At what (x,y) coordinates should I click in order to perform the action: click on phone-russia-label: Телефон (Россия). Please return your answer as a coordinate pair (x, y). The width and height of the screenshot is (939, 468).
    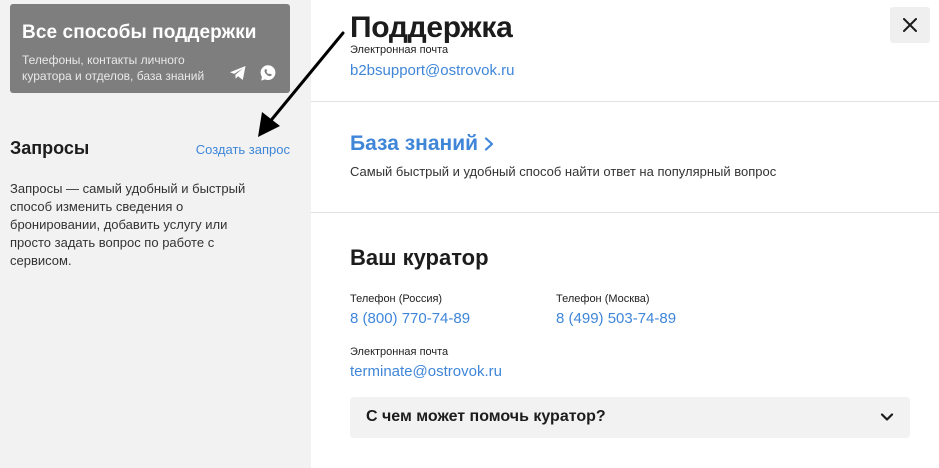
    Looking at the image, I should click on (396, 299).